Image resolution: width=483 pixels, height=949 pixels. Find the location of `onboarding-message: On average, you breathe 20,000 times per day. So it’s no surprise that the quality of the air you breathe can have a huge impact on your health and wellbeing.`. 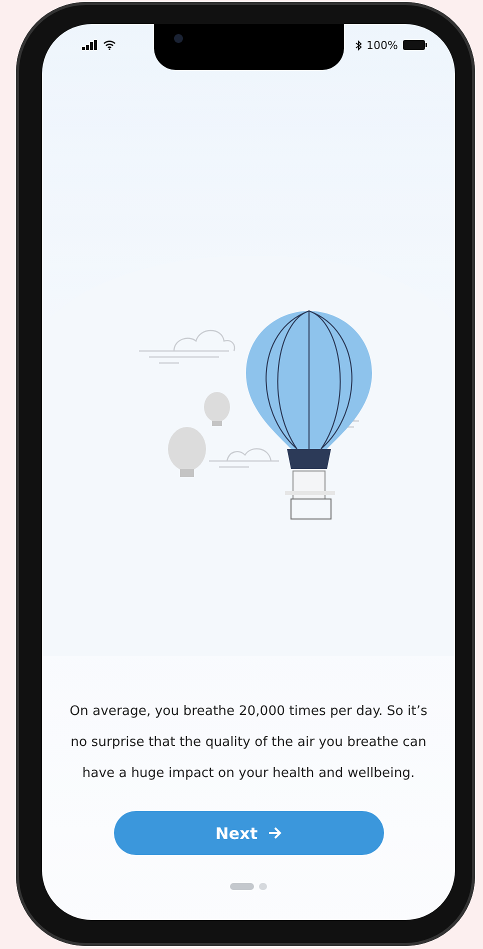

onboarding-message: On average, you breathe 20,000 times per day. So it’s no surprise that the quality of the air you breathe can have a huge impact on your health and wellbeing. is located at coordinates (248, 743).